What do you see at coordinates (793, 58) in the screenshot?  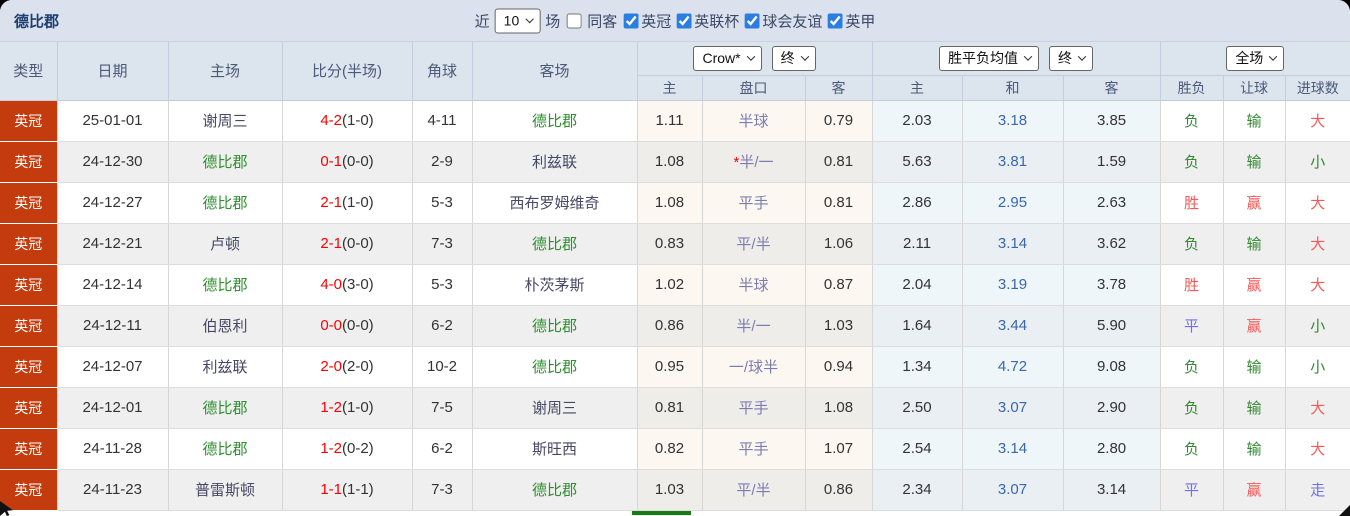 I see `bookmaker-stage-select: 终` at bounding box center [793, 58].